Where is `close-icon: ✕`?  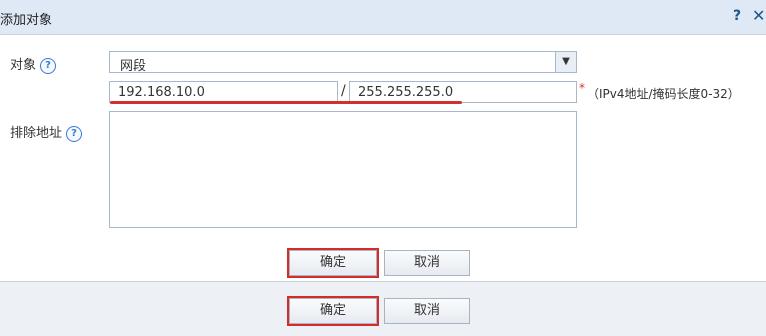 close-icon: ✕ is located at coordinates (758, 15).